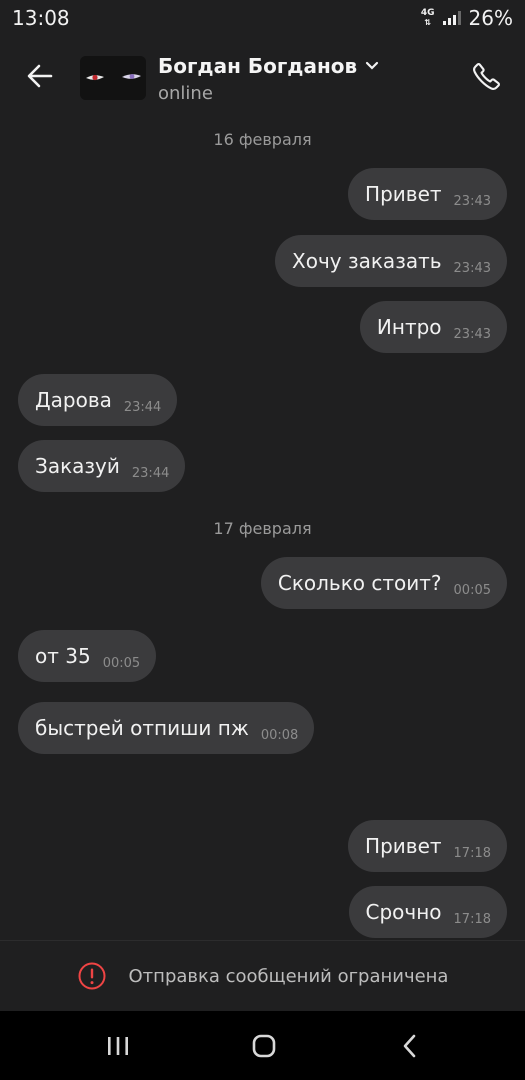 Image resolution: width=525 pixels, height=1080 pixels. I want to click on alert-circle-icon, so click(92, 976).